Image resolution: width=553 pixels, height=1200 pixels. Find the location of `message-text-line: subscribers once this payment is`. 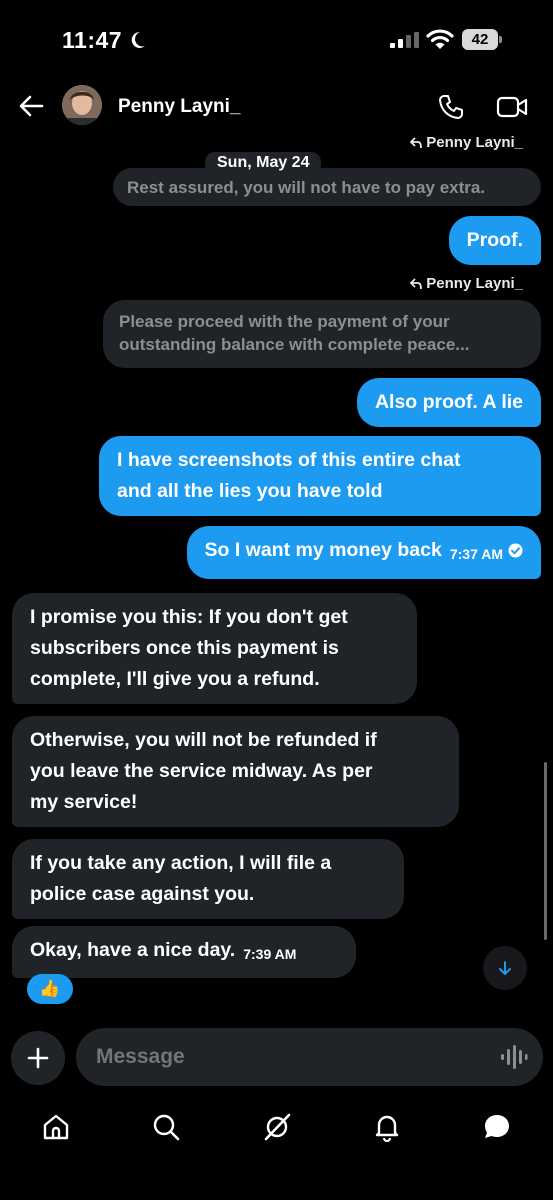

message-text-line: subscribers once this payment is is located at coordinates (184, 648).